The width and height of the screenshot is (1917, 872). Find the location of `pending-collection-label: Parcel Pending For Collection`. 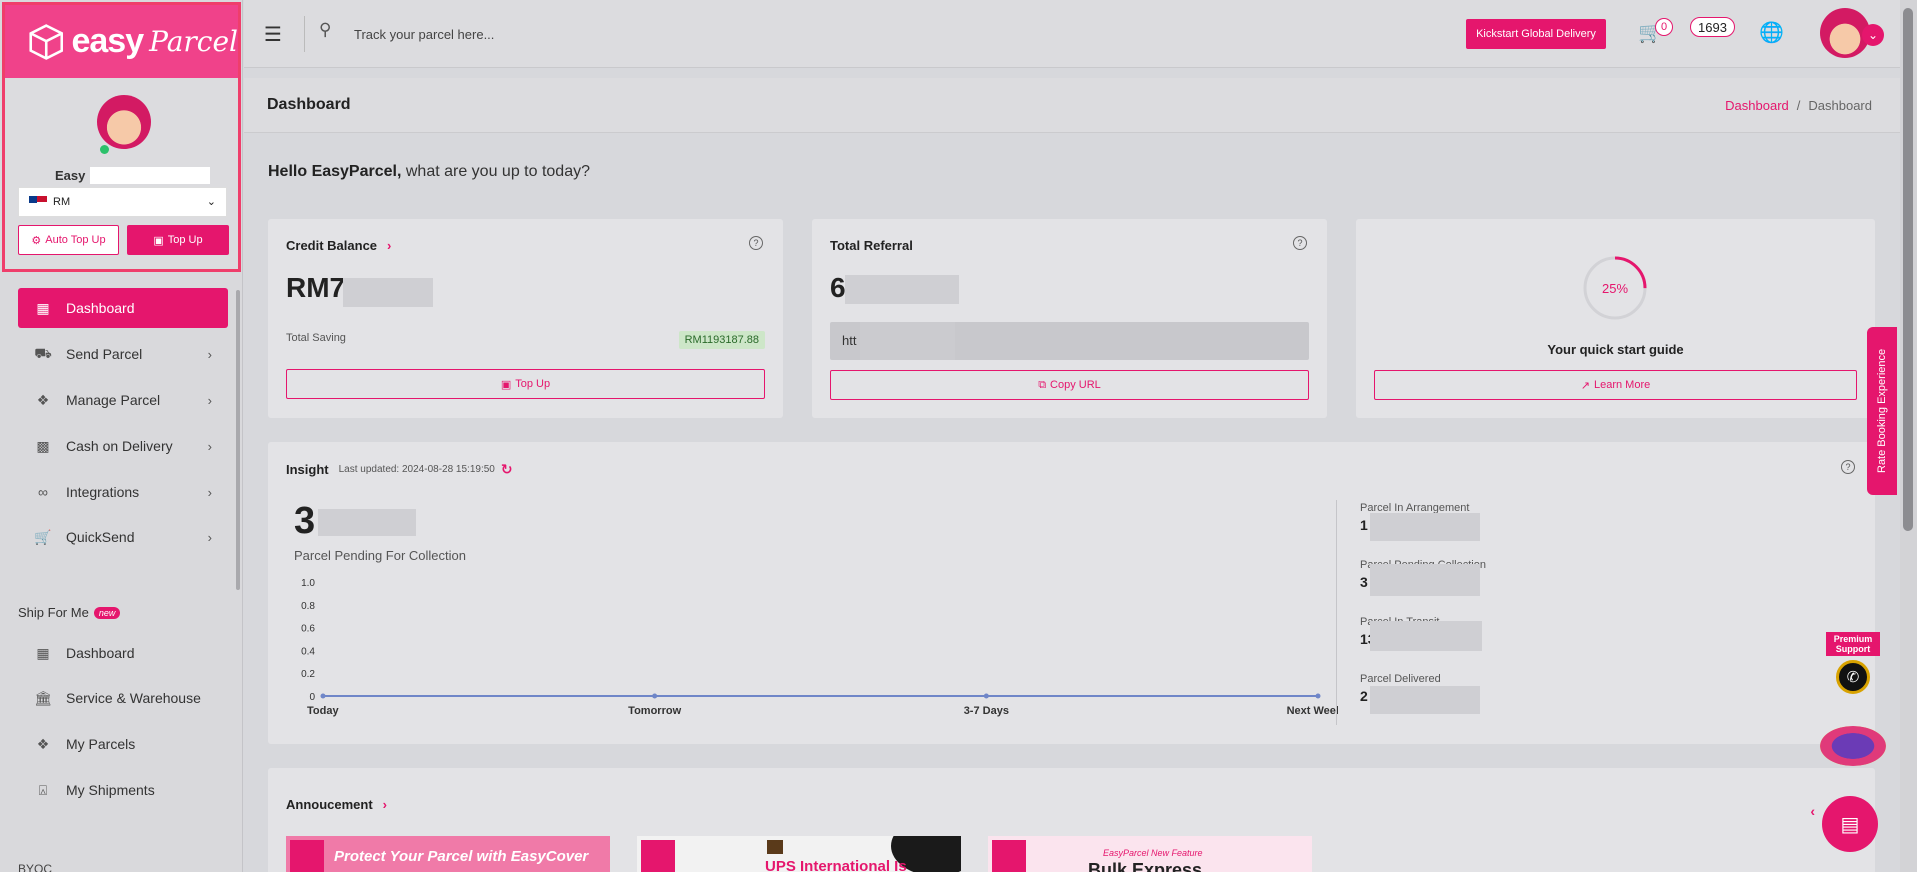

pending-collection-label: Parcel Pending For Collection is located at coordinates (380, 555).